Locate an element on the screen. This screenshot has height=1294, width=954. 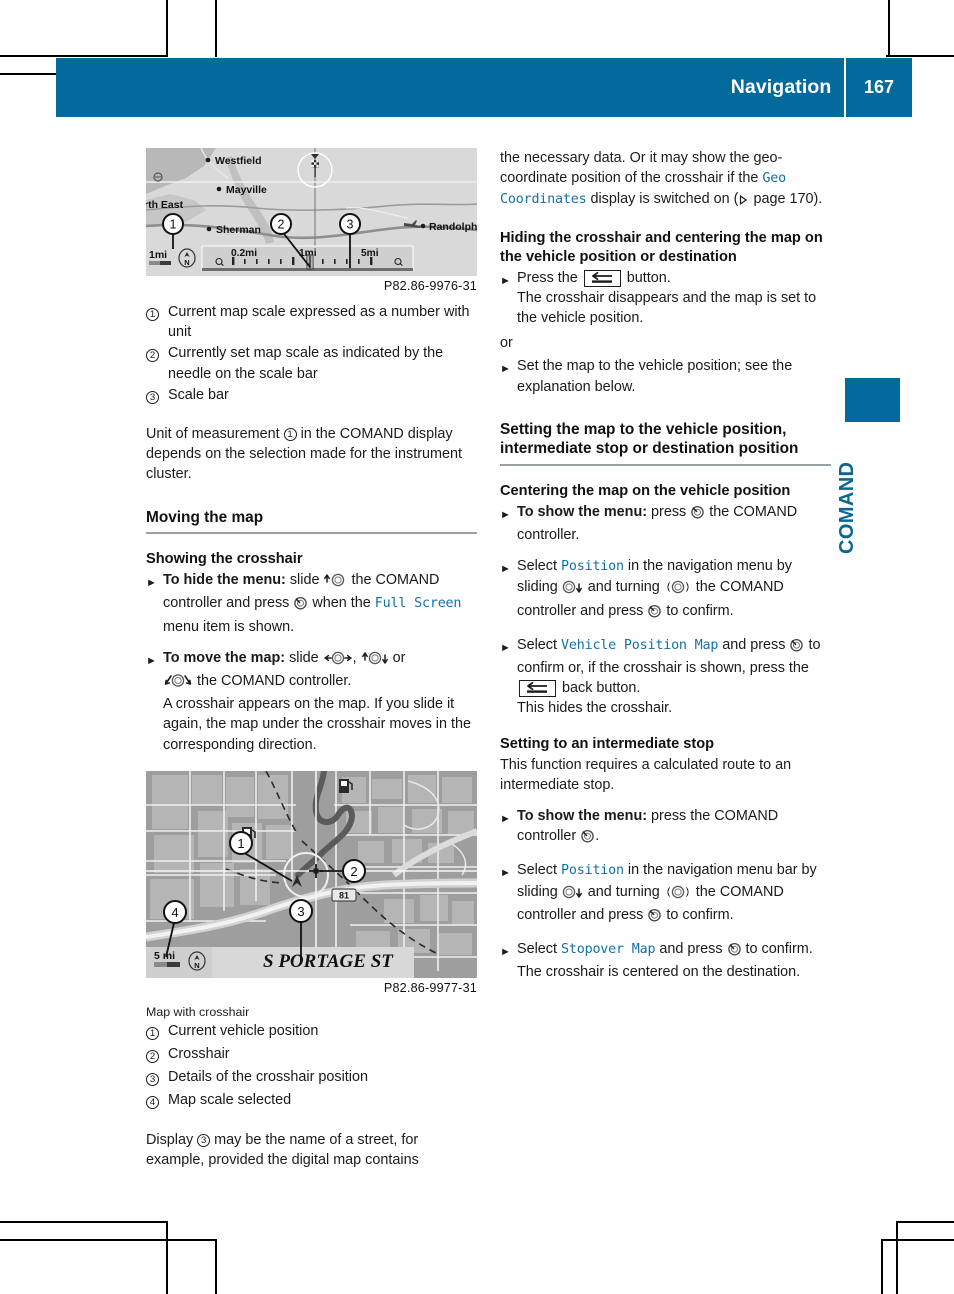
side-tab-marker is located at coordinates (872, 400).